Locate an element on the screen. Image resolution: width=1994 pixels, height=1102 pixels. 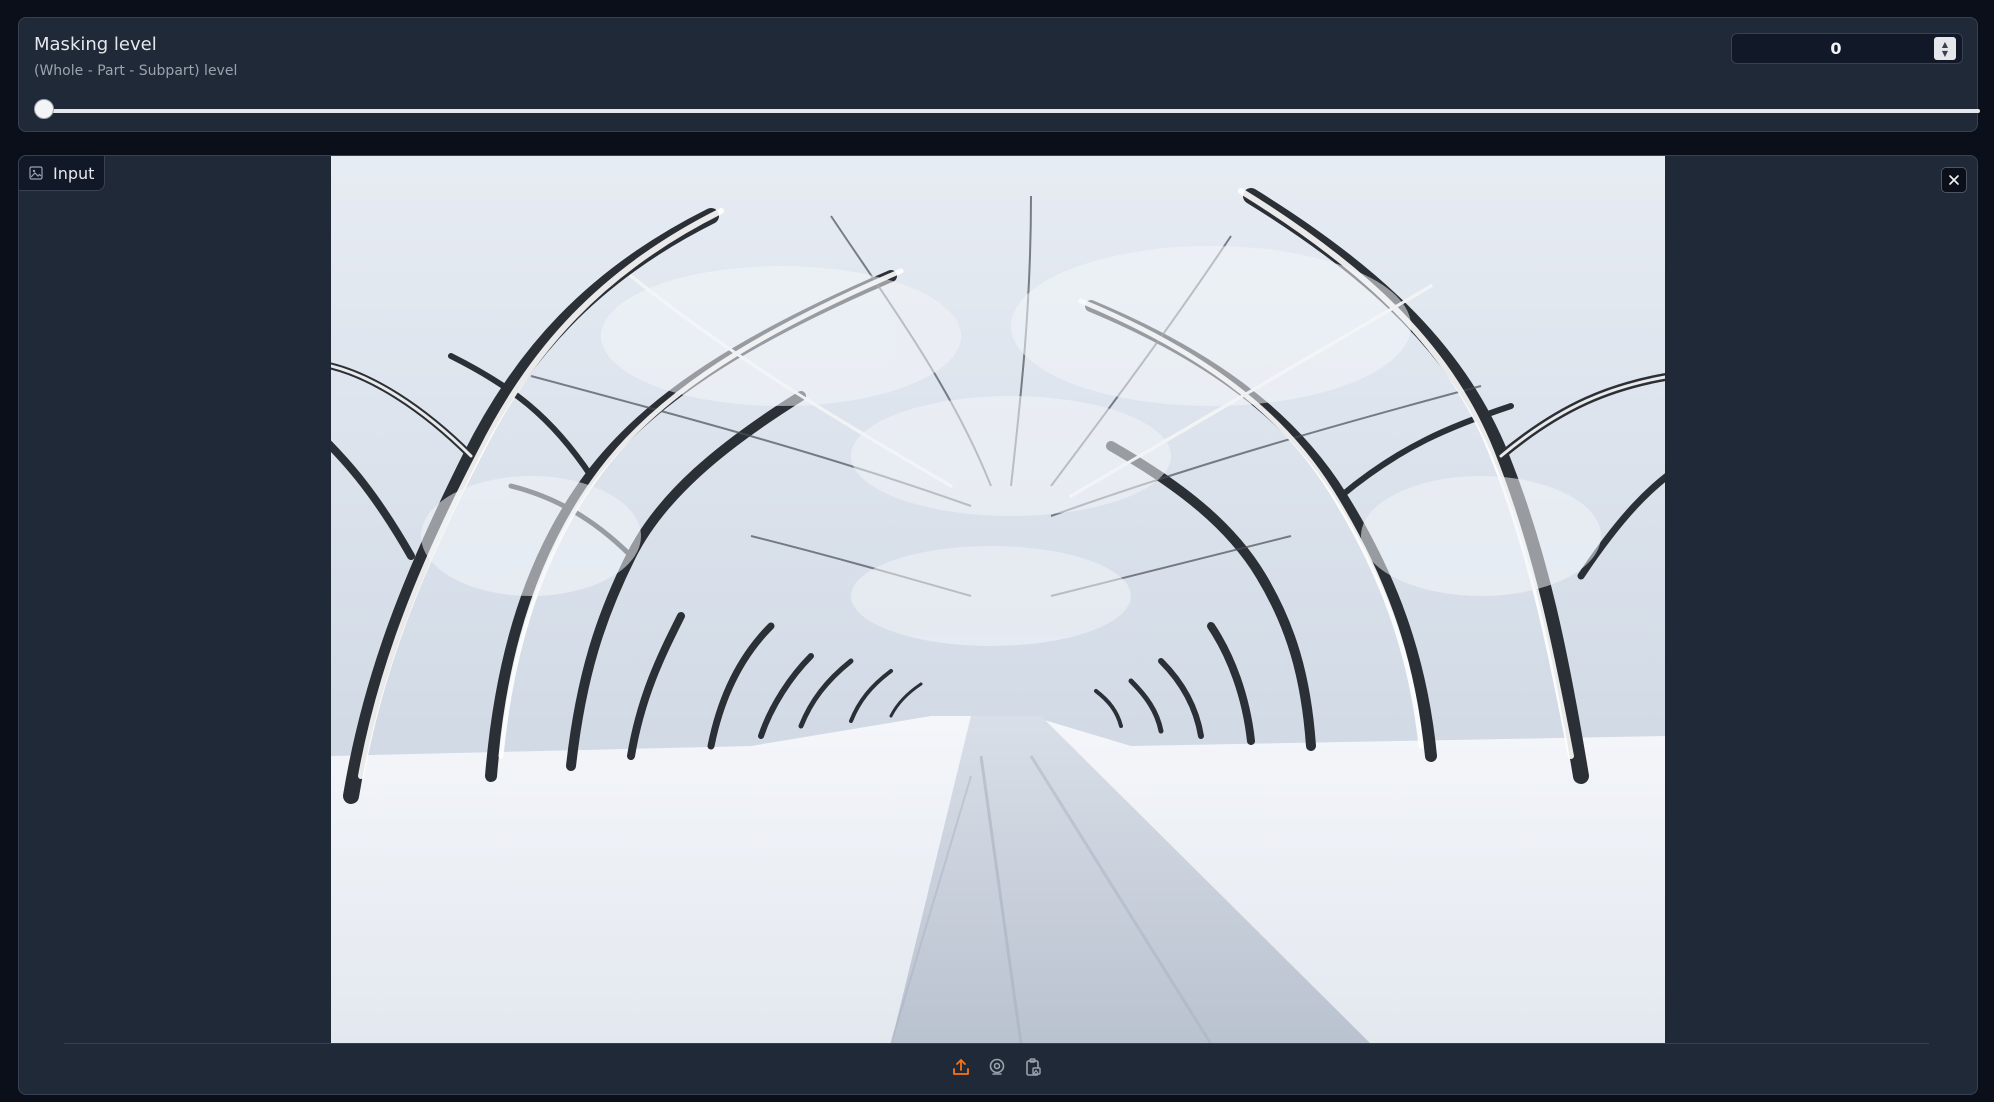
masking-level-number-input: 0 ▲ ▼ is located at coordinates (1847, 48).